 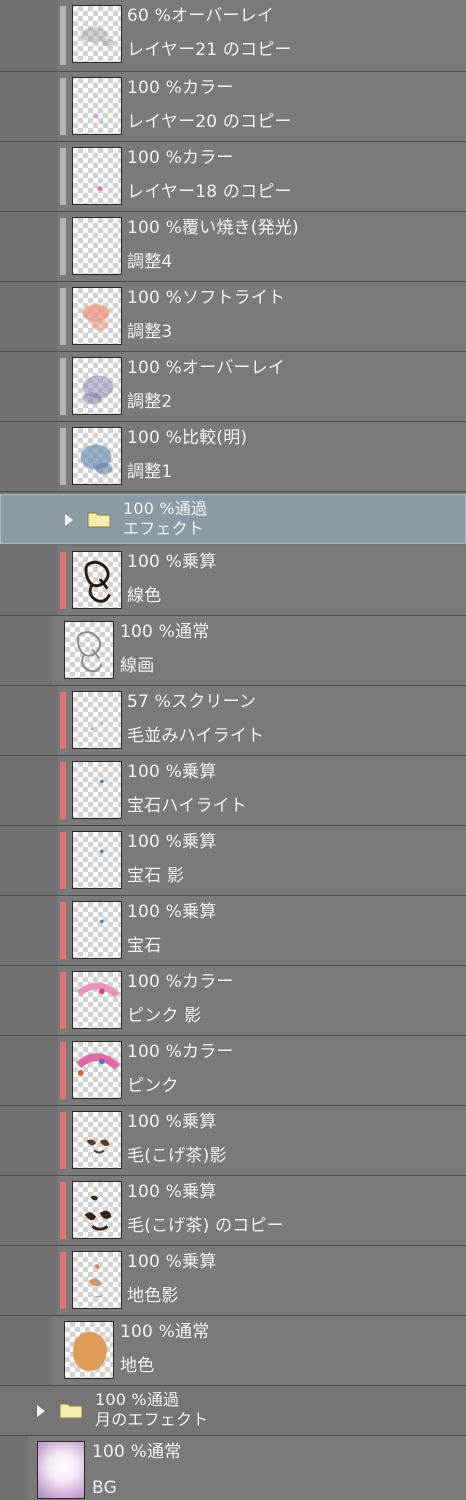 What do you see at coordinates (144, 596) in the screenshot?
I see `layer-name: 線色` at bounding box center [144, 596].